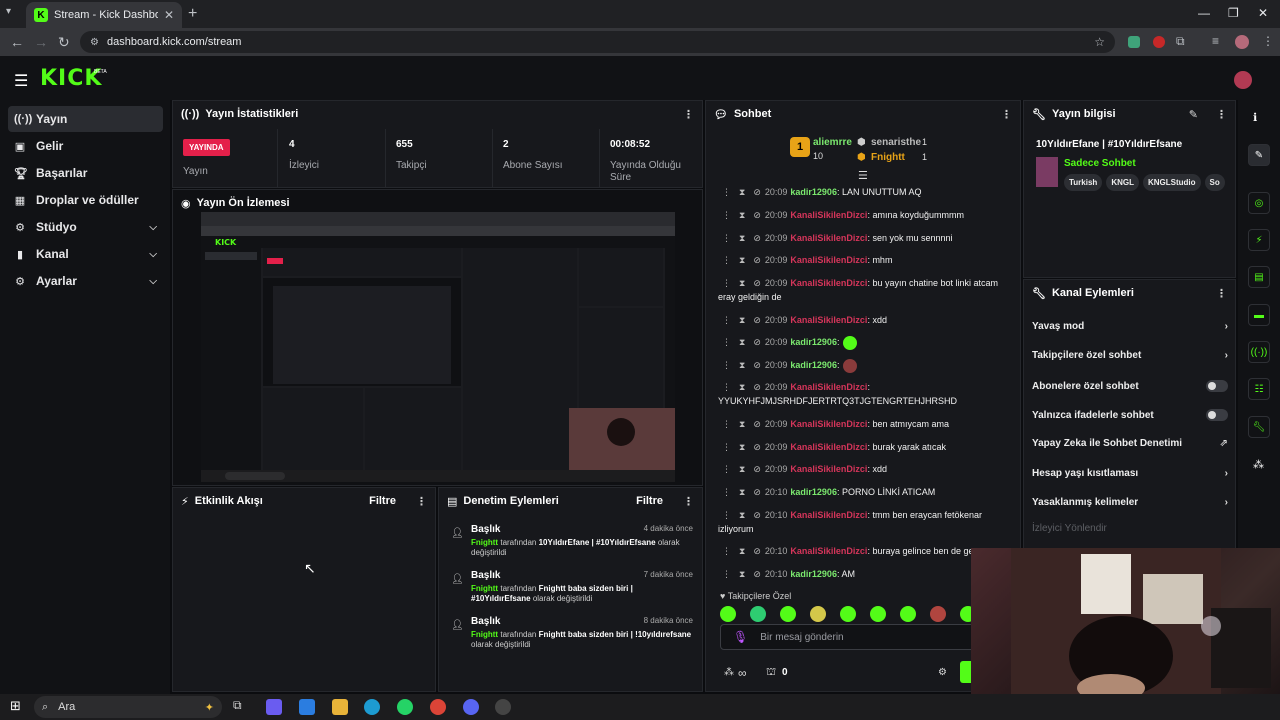  What do you see at coordinates (1083, 182) in the screenshot?
I see `tag: Turkish` at bounding box center [1083, 182].